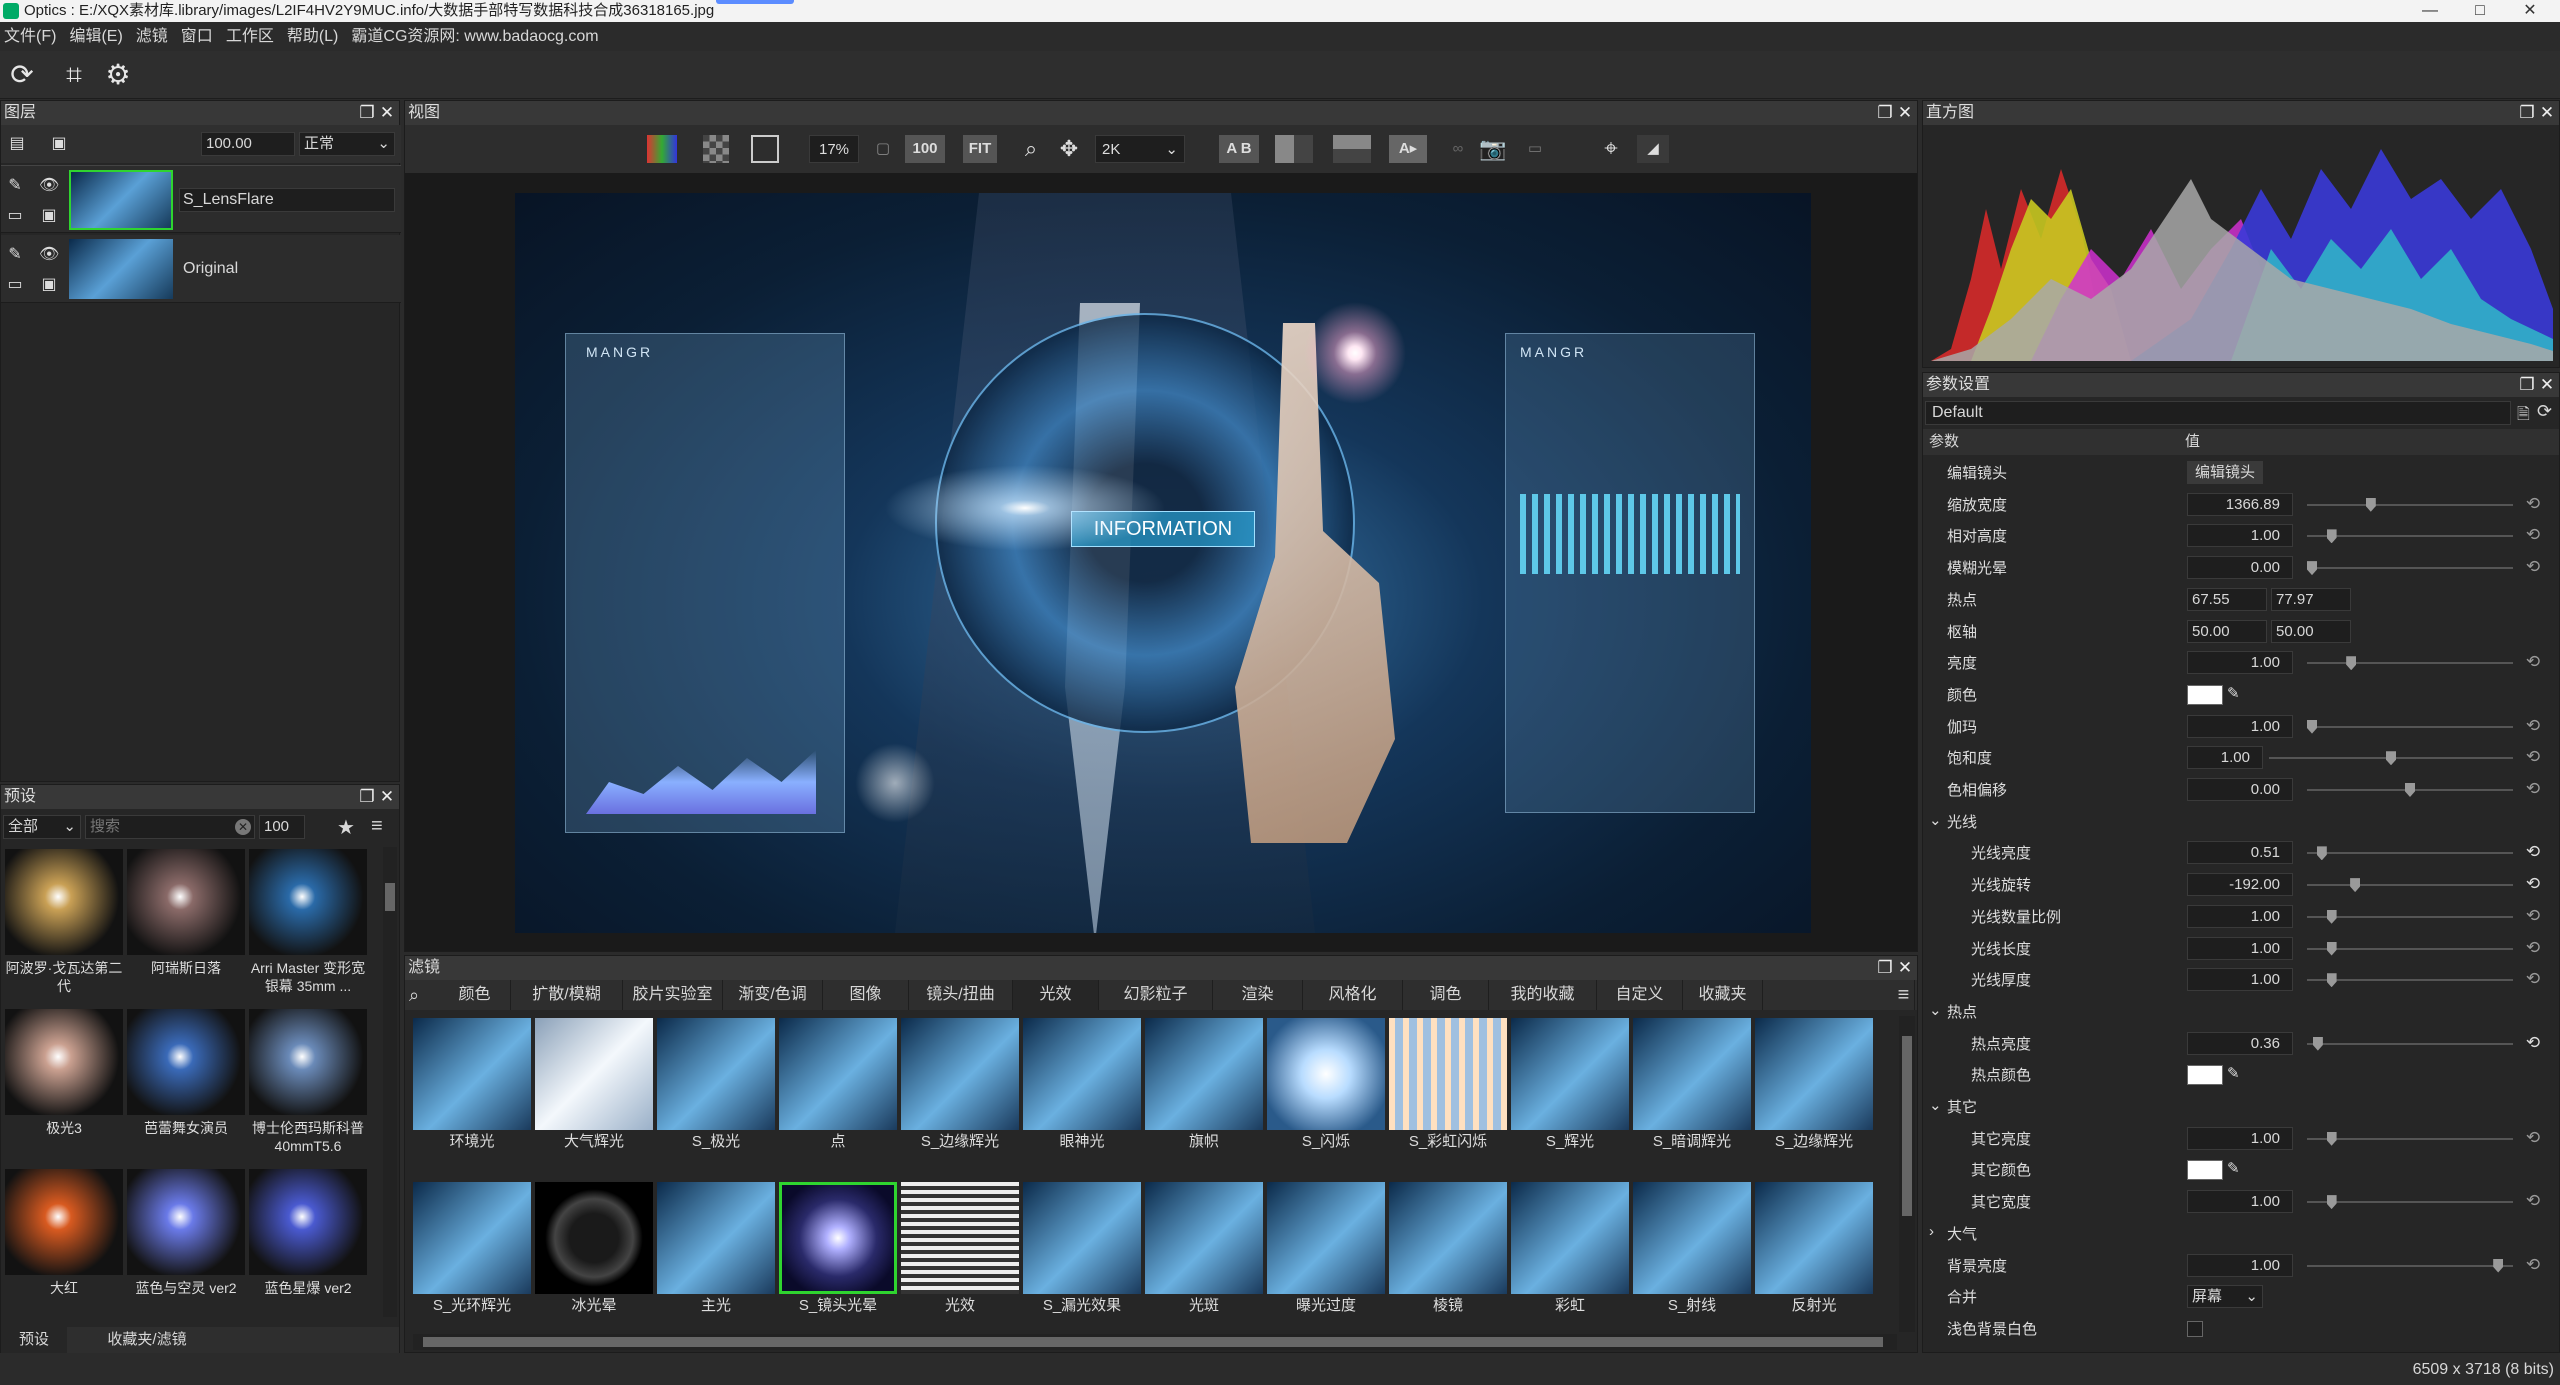  What do you see at coordinates (662, 149) in the screenshot?
I see `rgb-channels-icon` at bounding box center [662, 149].